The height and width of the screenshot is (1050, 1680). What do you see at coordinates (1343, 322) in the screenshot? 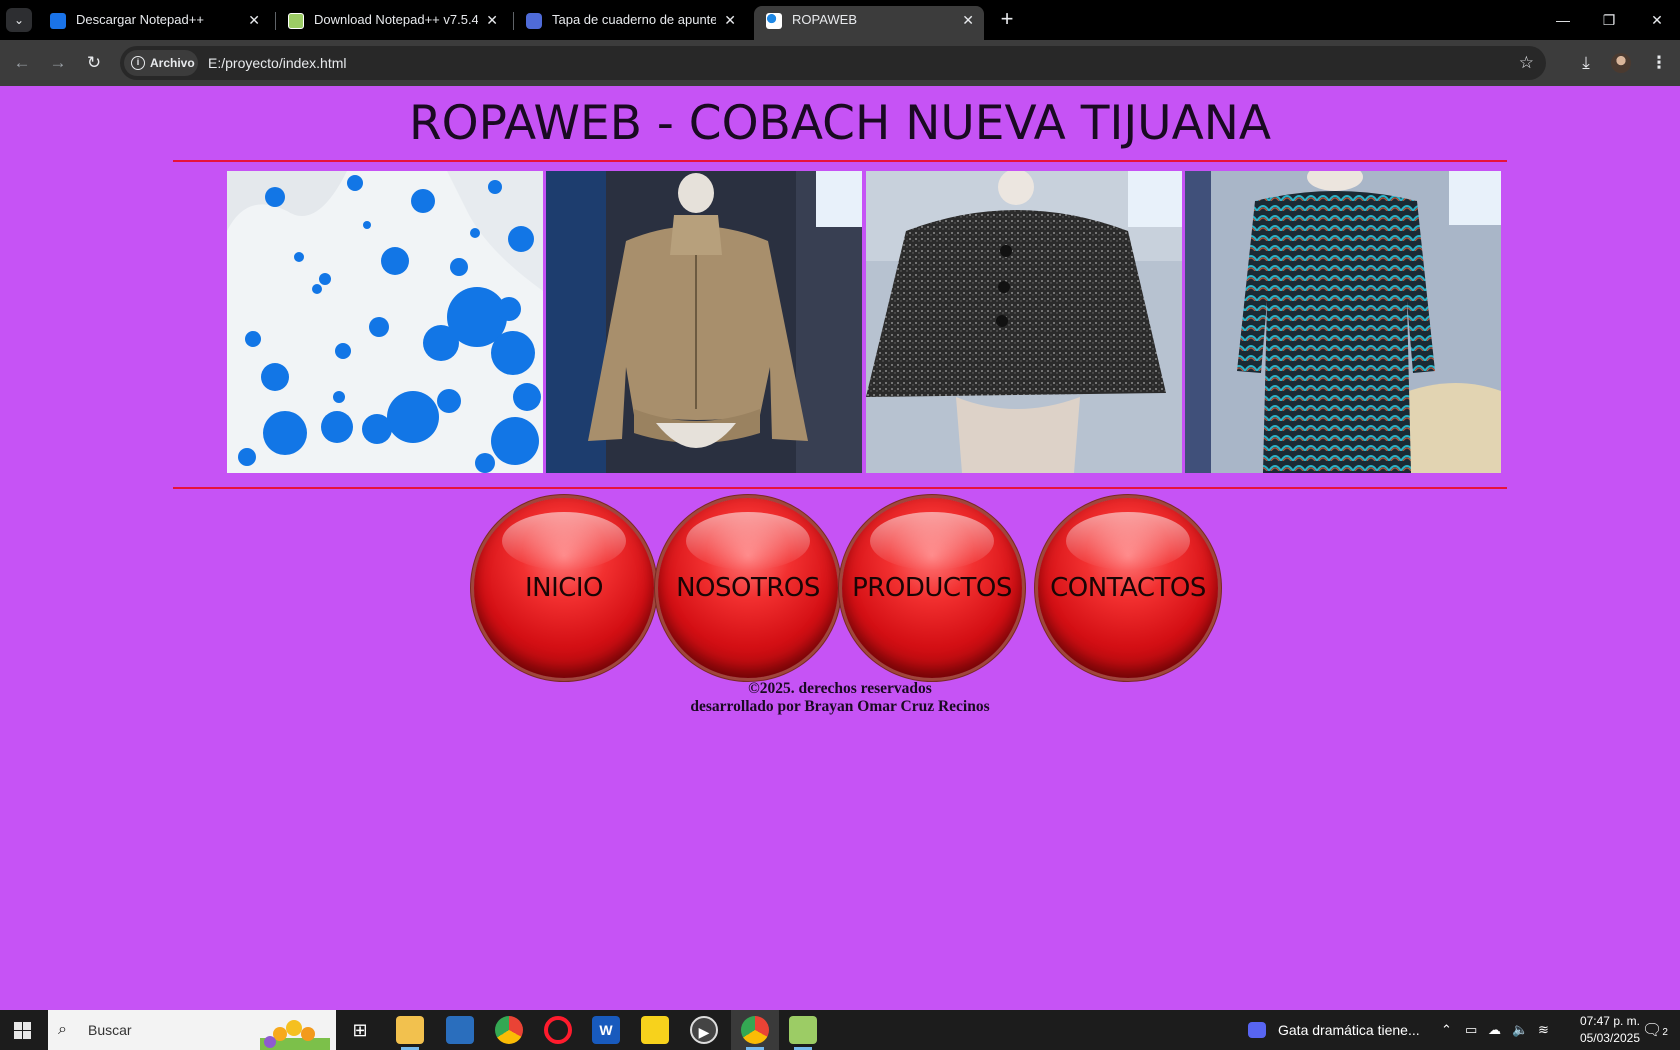
I see `sequin-dress-image` at bounding box center [1343, 322].